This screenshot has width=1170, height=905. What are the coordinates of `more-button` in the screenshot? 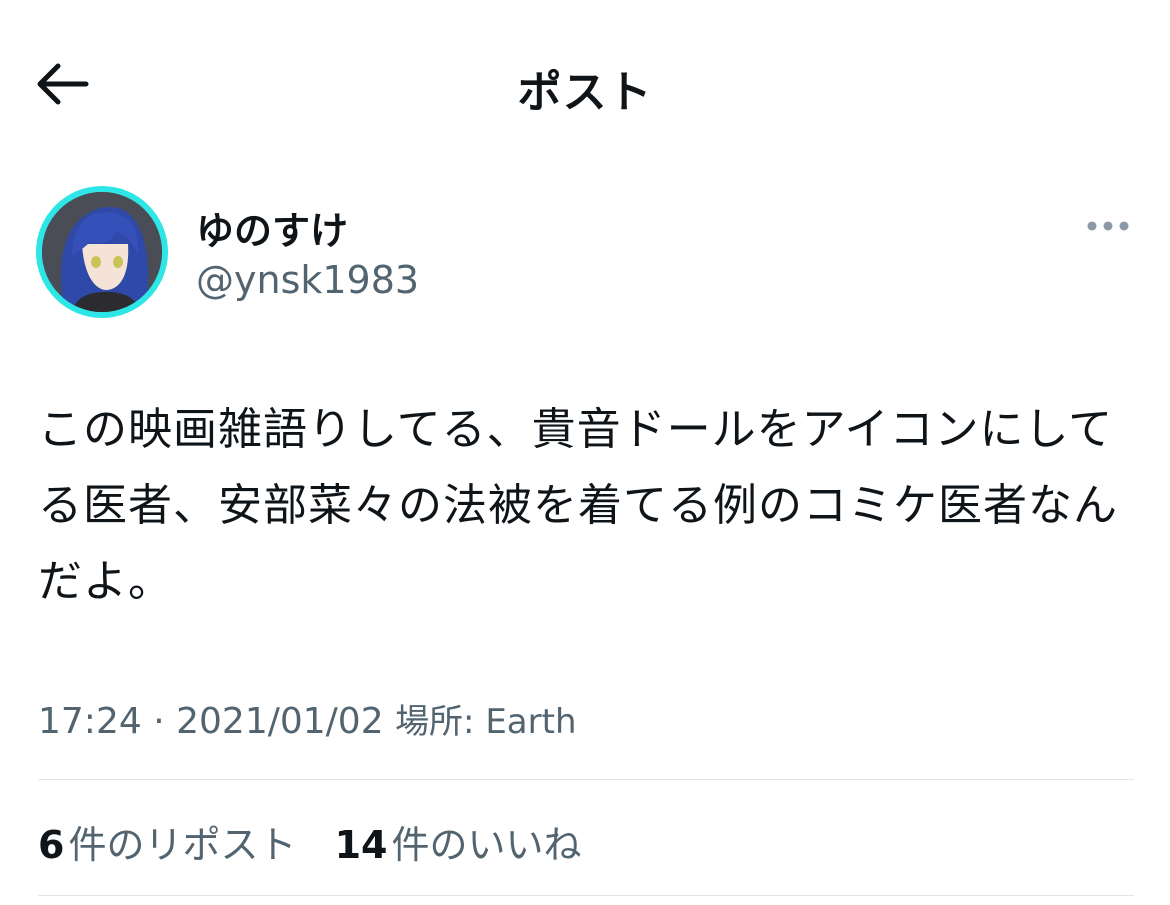 It's located at (1108, 226).